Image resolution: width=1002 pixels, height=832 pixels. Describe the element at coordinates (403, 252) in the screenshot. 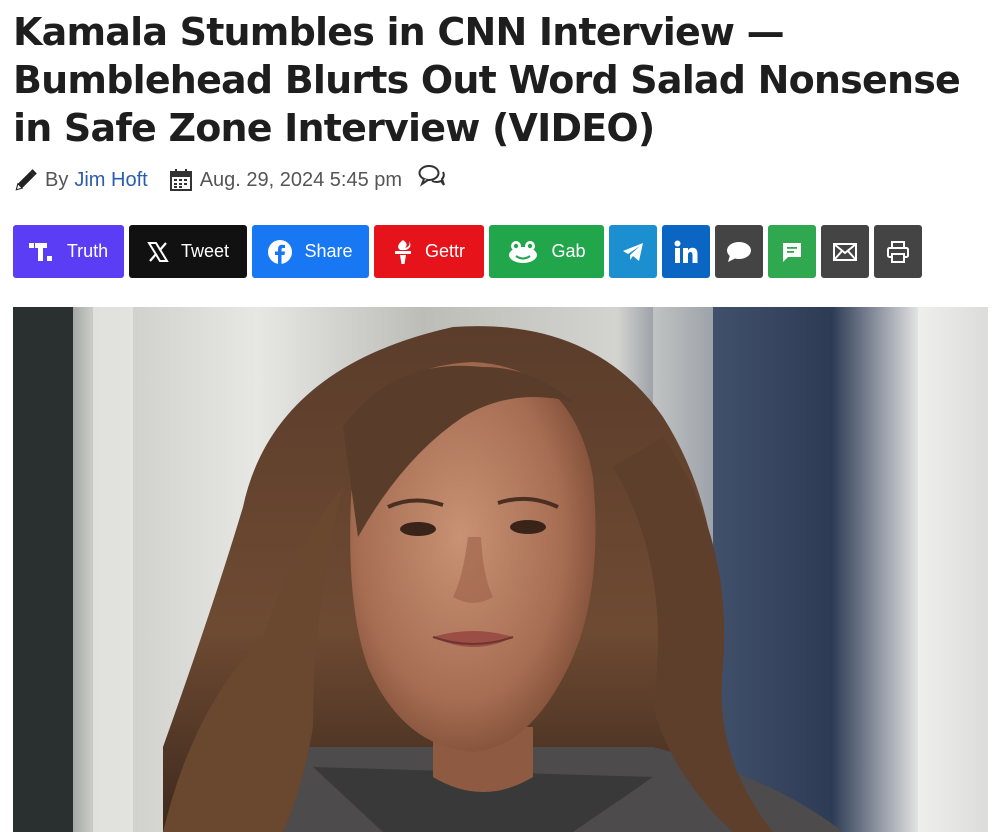

I see `gettr-icon` at that location.